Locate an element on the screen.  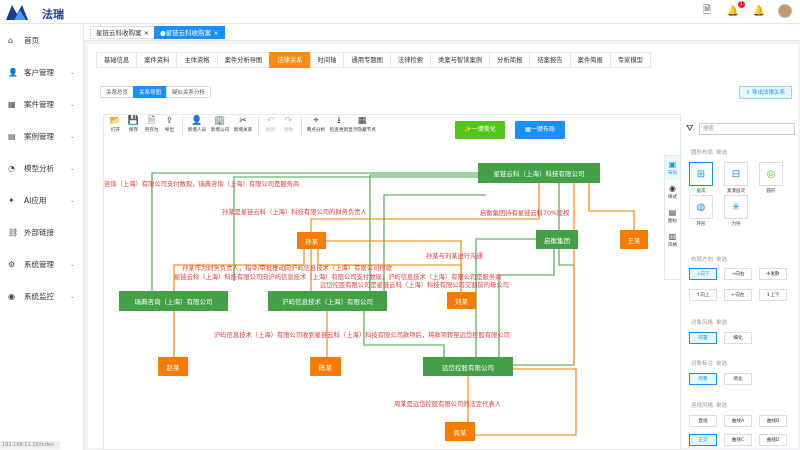
book-icon: ▤ is located at coordinates (12, 136).